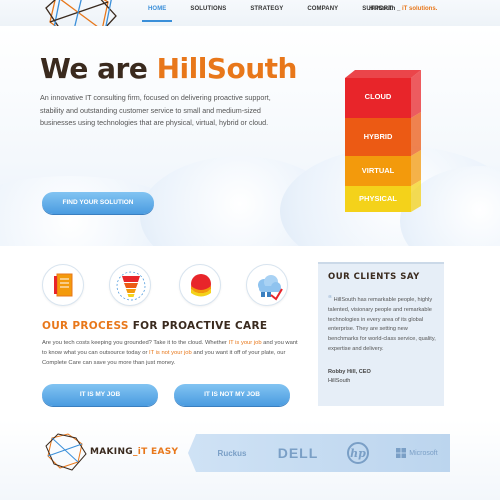 The image size is (500, 500). What do you see at coordinates (385, 9) in the screenshot?
I see `tagline-prefix: HillSouth _` at bounding box center [385, 9].